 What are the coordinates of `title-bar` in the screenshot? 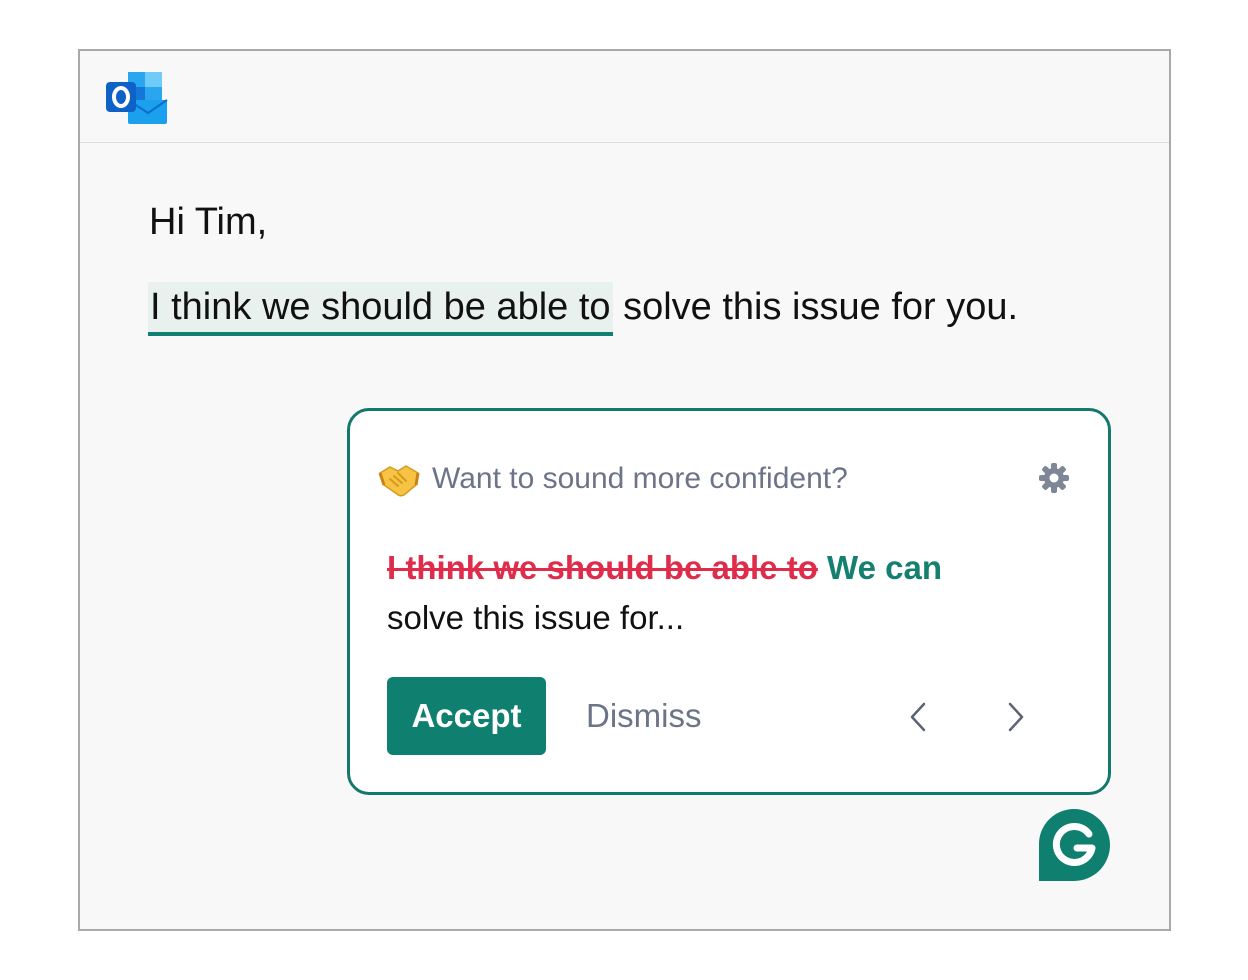 It's located at (624, 97).